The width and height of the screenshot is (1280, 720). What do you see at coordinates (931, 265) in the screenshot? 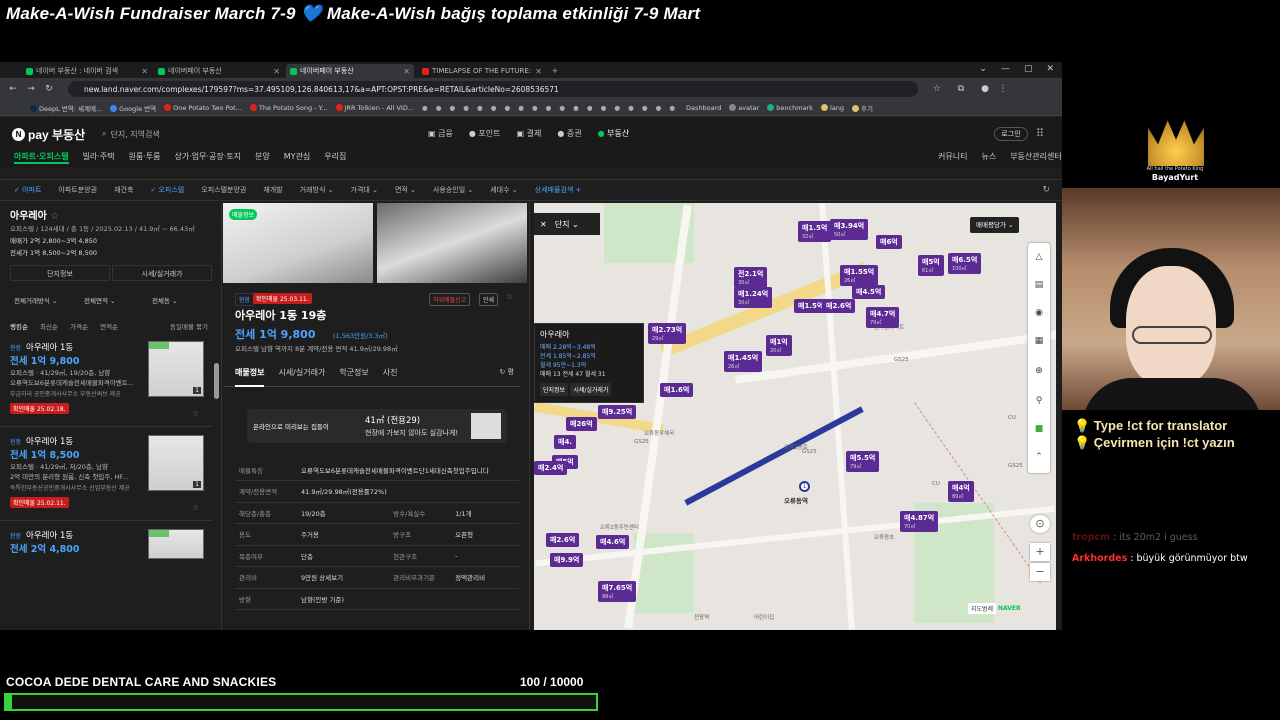
I see `map-price-marker: 매5억 61㎡` at bounding box center [931, 265].